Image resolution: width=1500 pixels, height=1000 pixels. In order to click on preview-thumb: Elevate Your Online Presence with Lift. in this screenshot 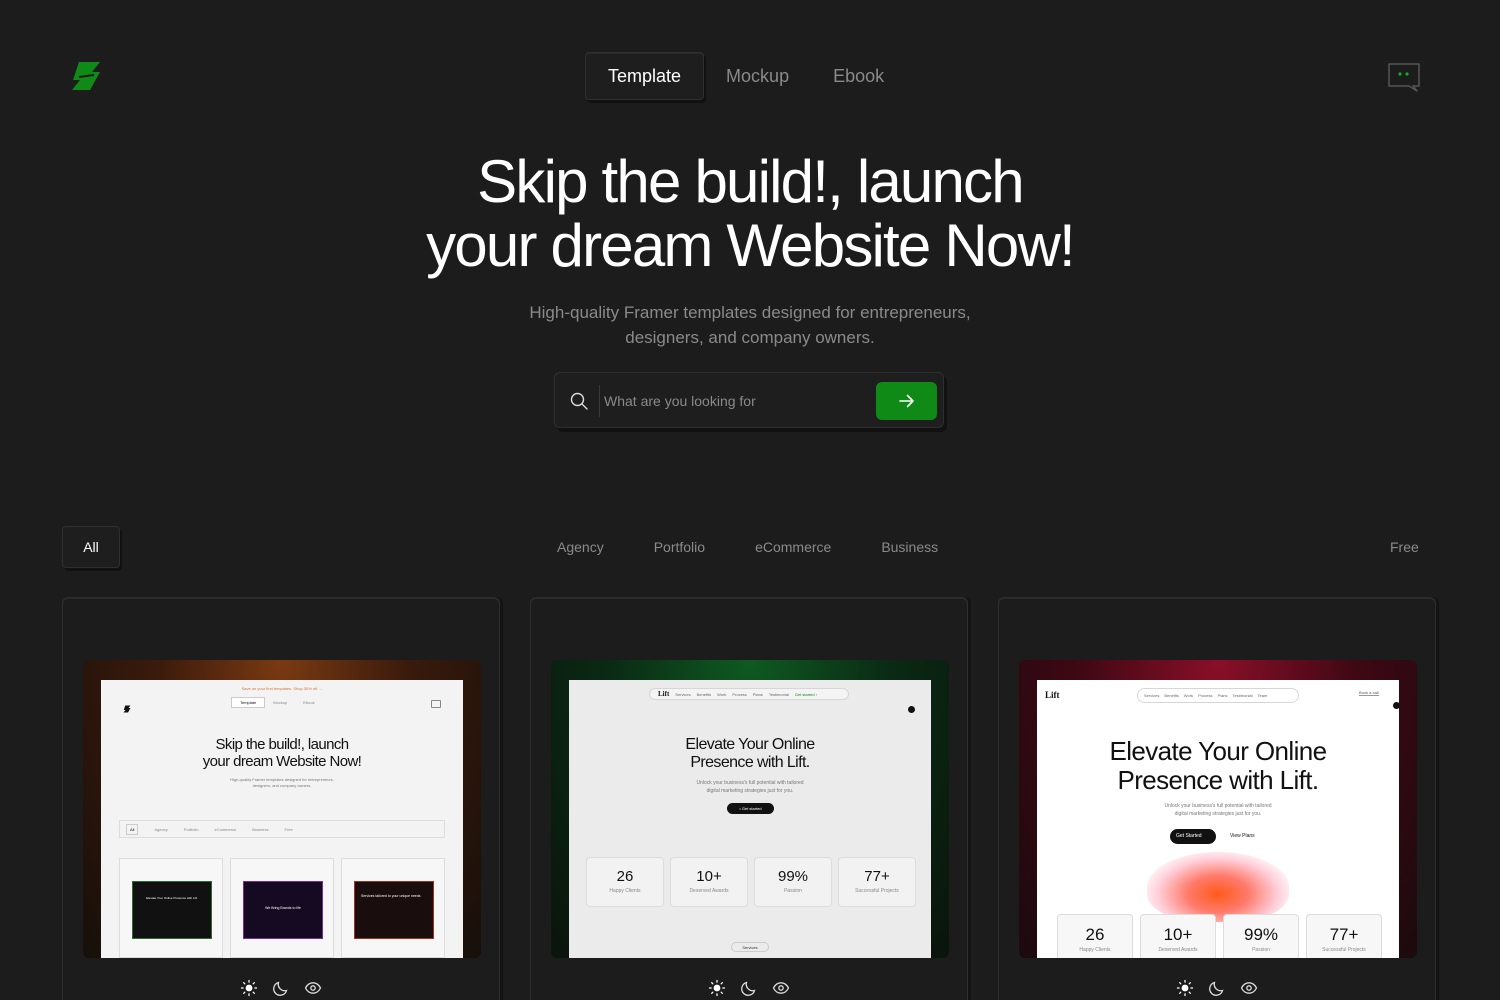, I will do `click(172, 910)`.